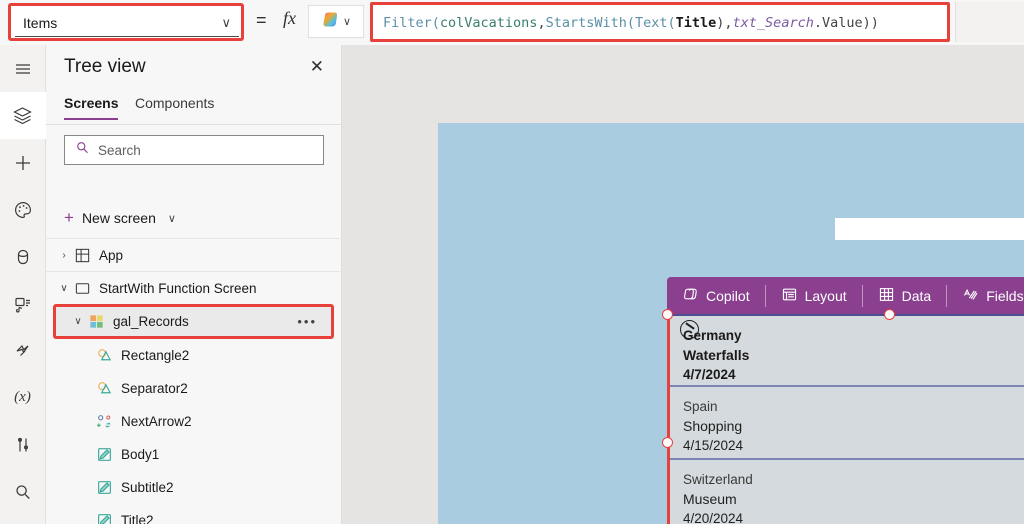 The height and width of the screenshot is (524, 1024). I want to click on gallery-item: Switzerland Museum 4/20/2024 ›, so click(847, 492).